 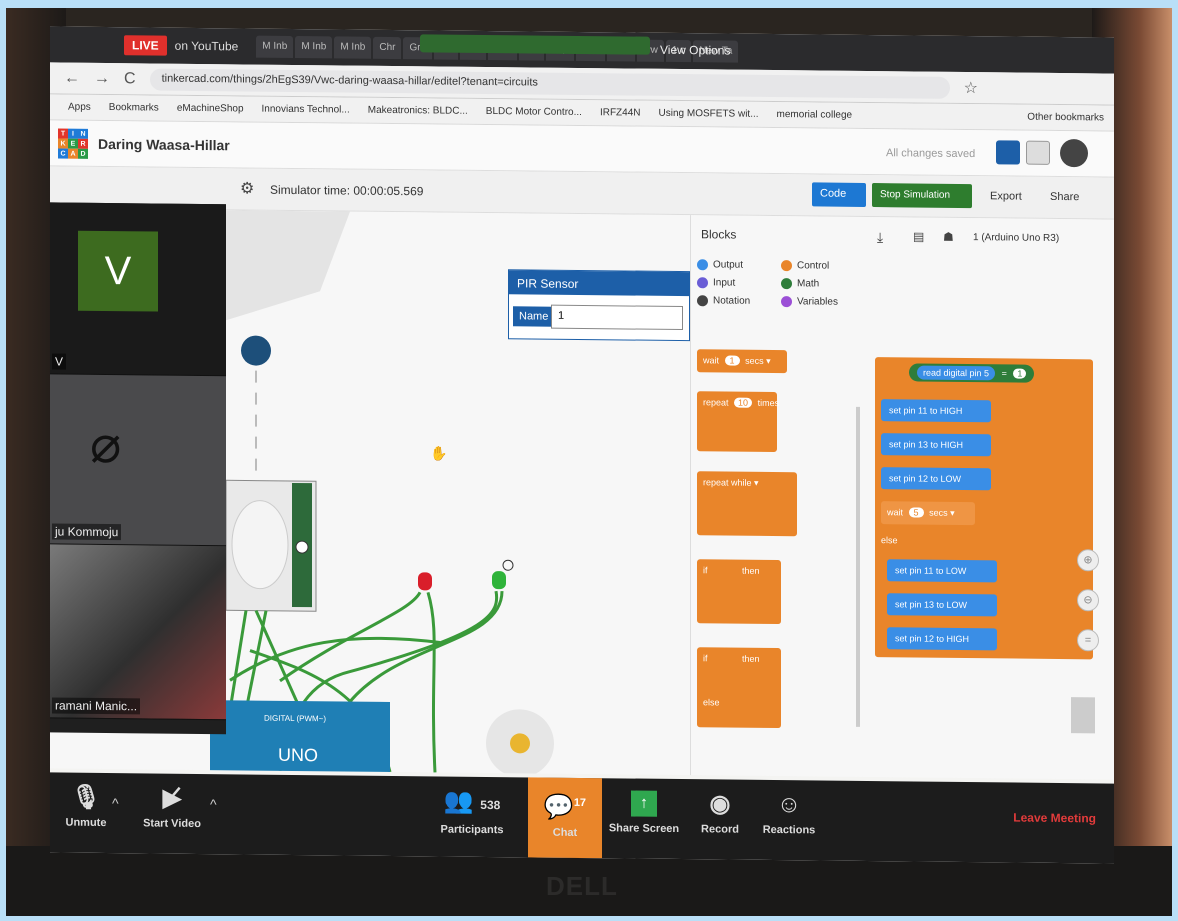 I want to click on live-badge: LIVE, so click(x=145, y=45).